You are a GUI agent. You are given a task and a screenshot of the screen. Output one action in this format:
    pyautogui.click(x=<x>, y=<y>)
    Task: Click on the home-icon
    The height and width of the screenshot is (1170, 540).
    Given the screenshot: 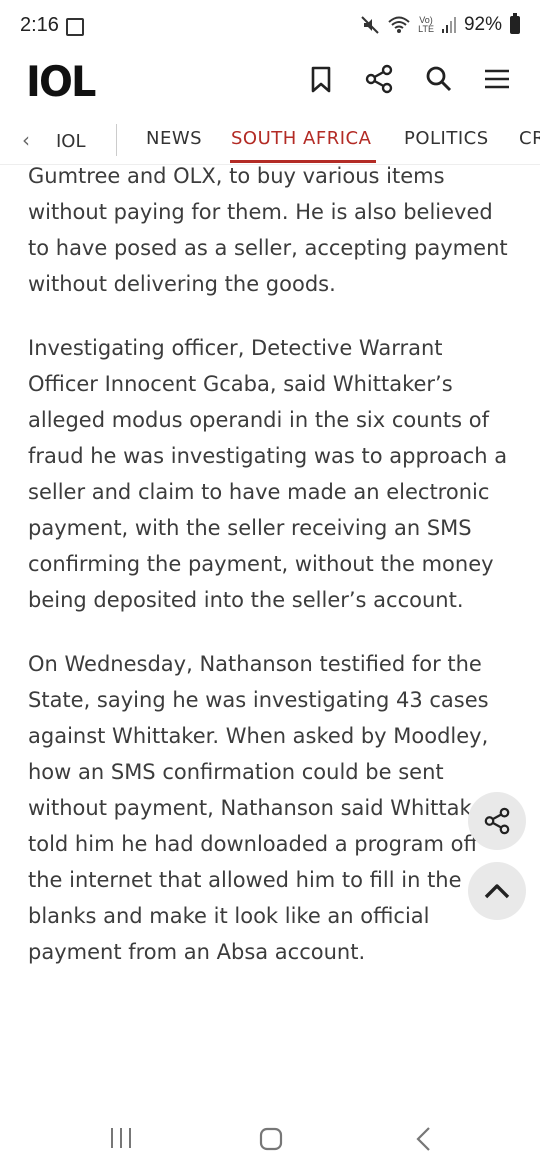 What is the action you would take?
    pyautogui.click(x=271, y=1139)
    